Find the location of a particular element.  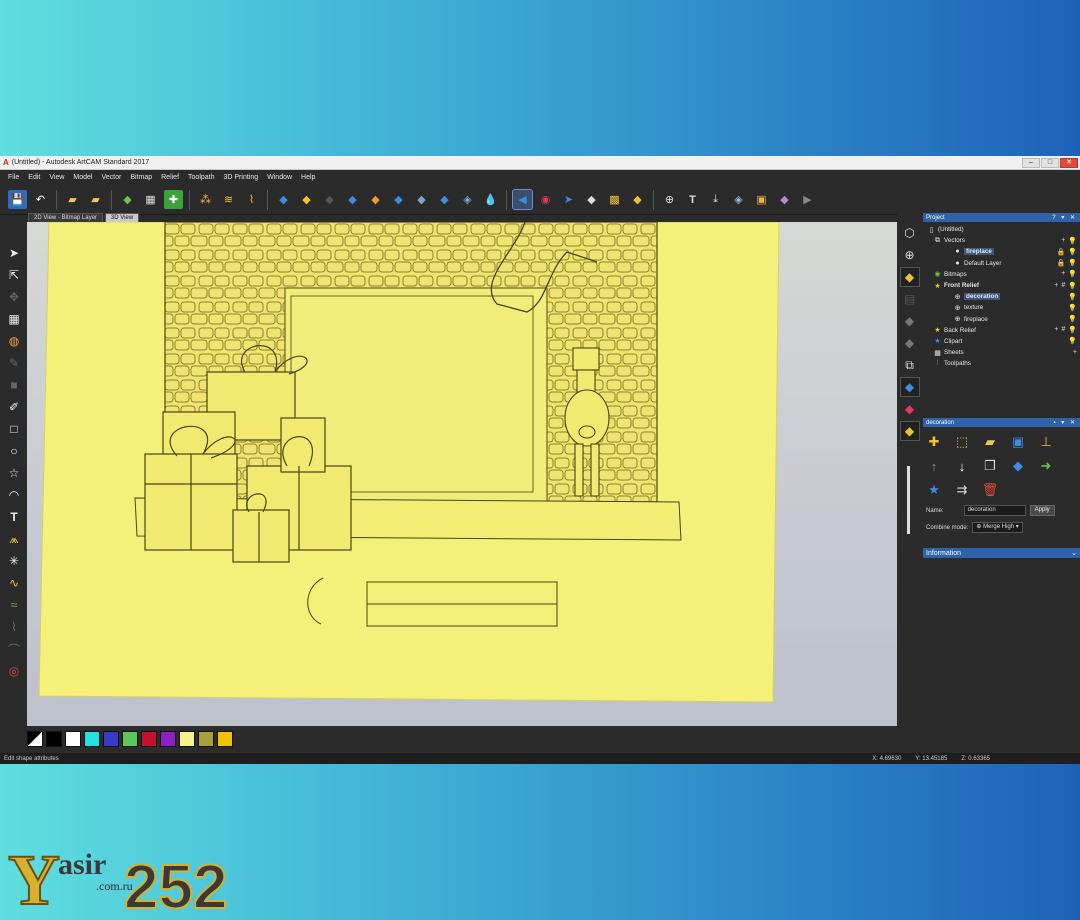

minimize-button: – is located at coordinates (1031, 162).